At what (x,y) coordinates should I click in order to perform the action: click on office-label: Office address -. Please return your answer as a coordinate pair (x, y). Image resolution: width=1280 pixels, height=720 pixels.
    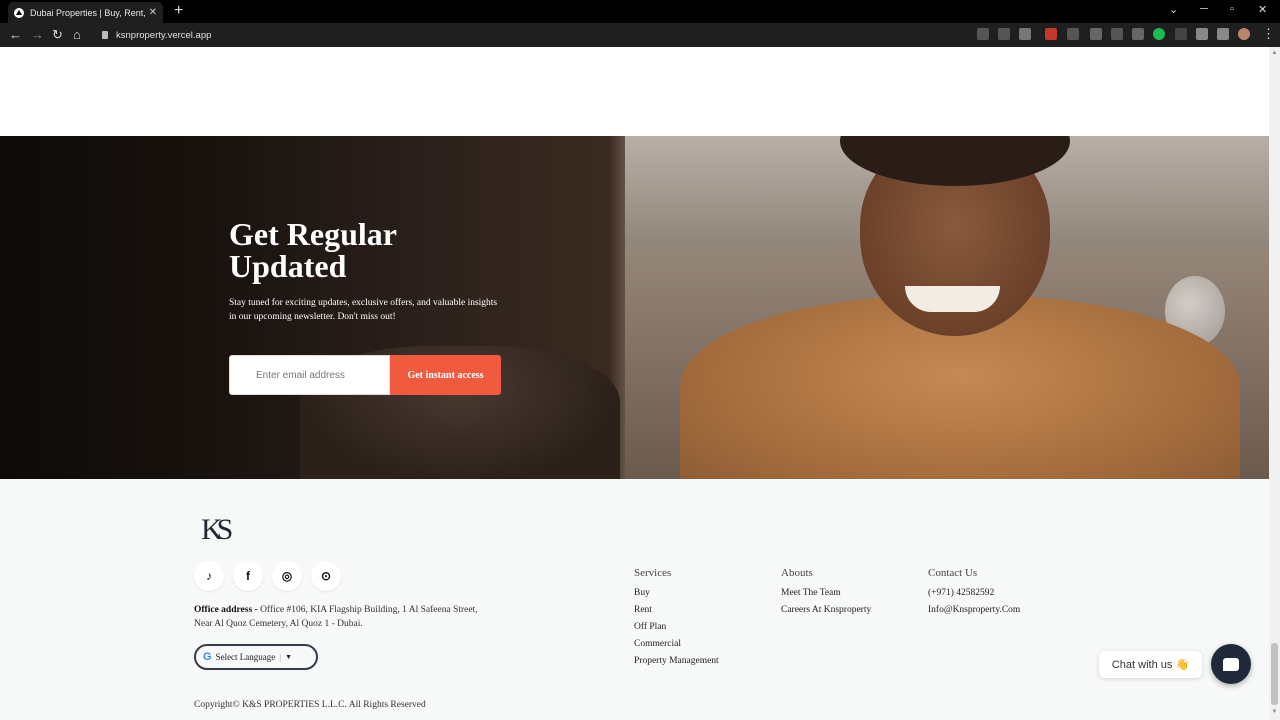
    Looking at the image, I should click on (226, 610).